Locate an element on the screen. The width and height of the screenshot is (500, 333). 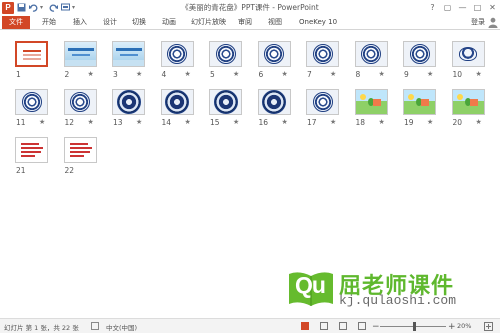
watermark-logo-text: Qu is located at coordinates (310, 285).